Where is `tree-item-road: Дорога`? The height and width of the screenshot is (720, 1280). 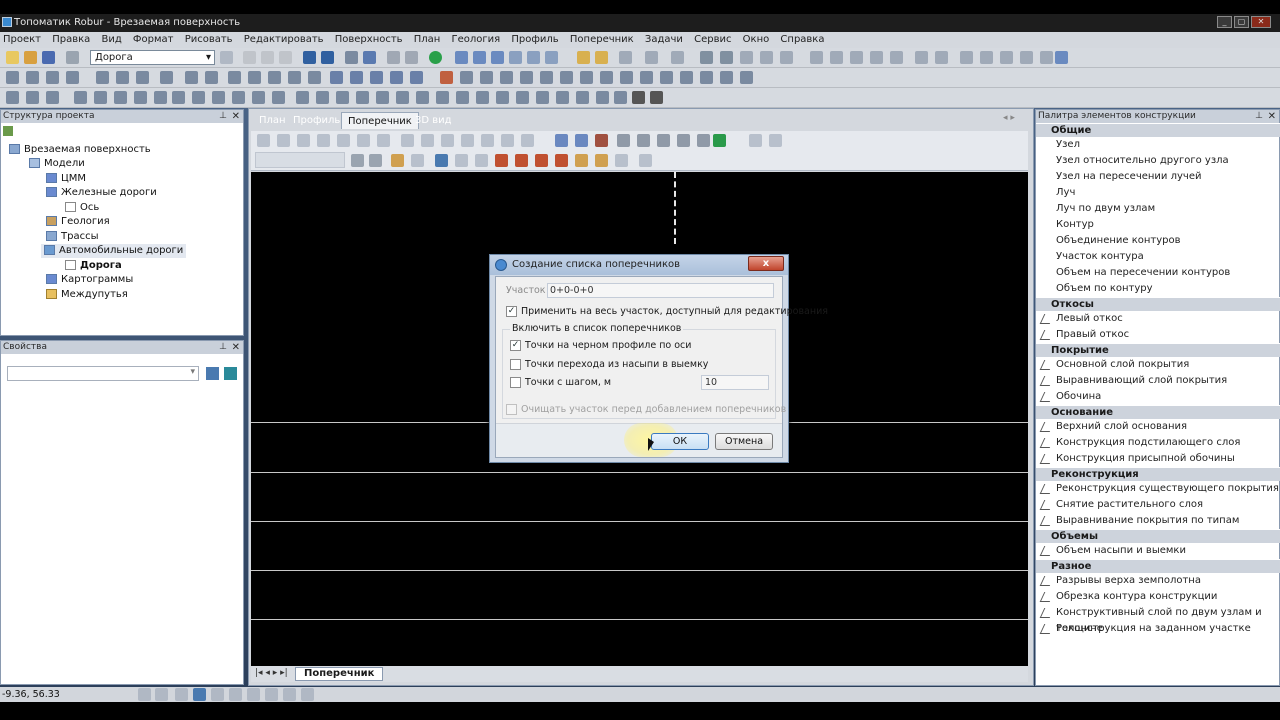
tree-item-road: Дорога is located at coordinates (93, 266).